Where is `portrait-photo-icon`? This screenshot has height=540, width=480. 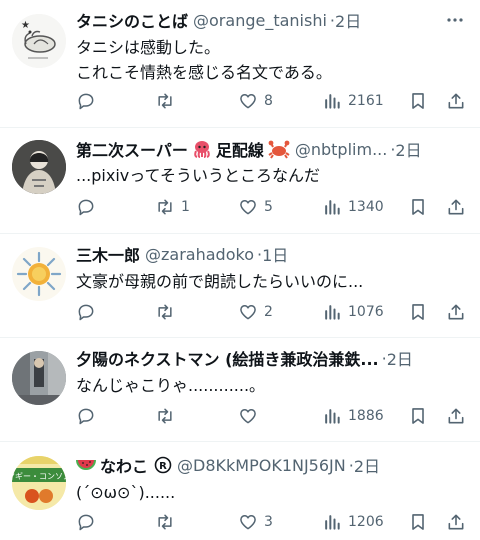
portrait-photo-icon is located at coordinates (39, 167).